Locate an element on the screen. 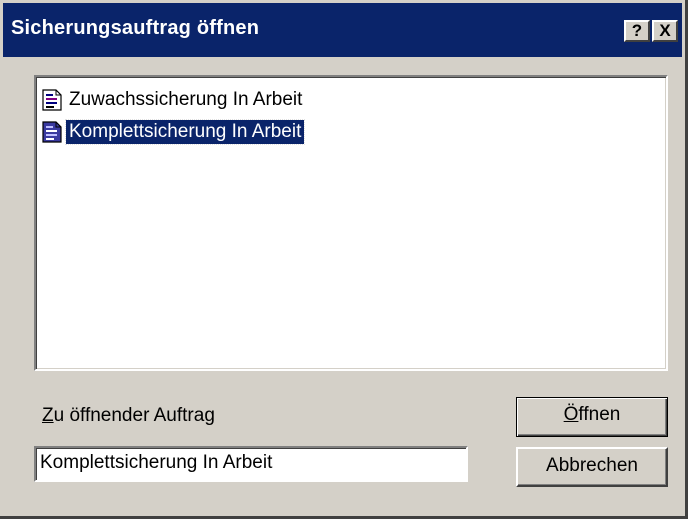 This screenshot has width=694, height=523. job-name-label: Zu öffnender Auftrag is located at coordinates (128, 416).